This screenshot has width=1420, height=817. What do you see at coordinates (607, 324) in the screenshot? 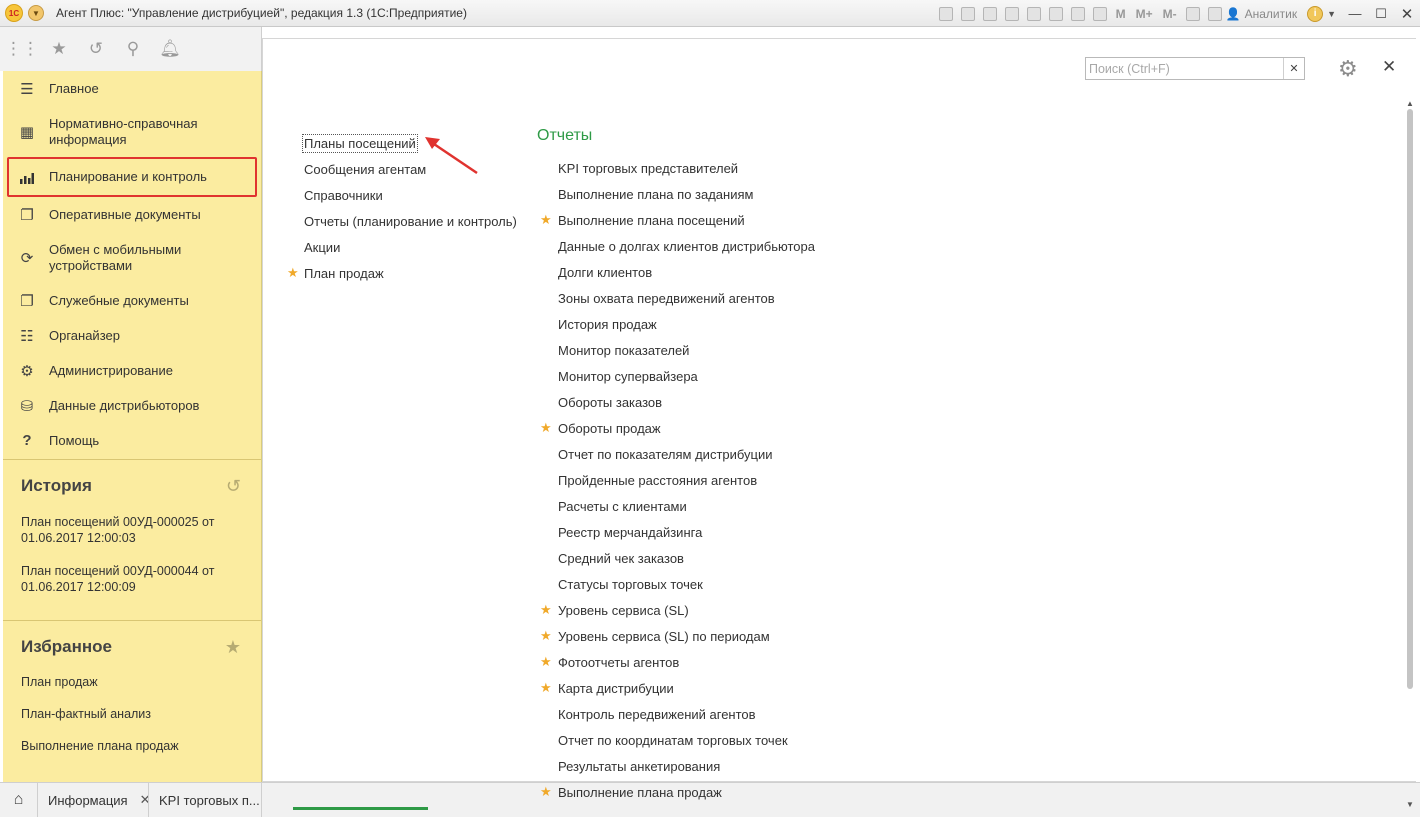
I see `report-label: История продаж` at bounding box center [607, 324].